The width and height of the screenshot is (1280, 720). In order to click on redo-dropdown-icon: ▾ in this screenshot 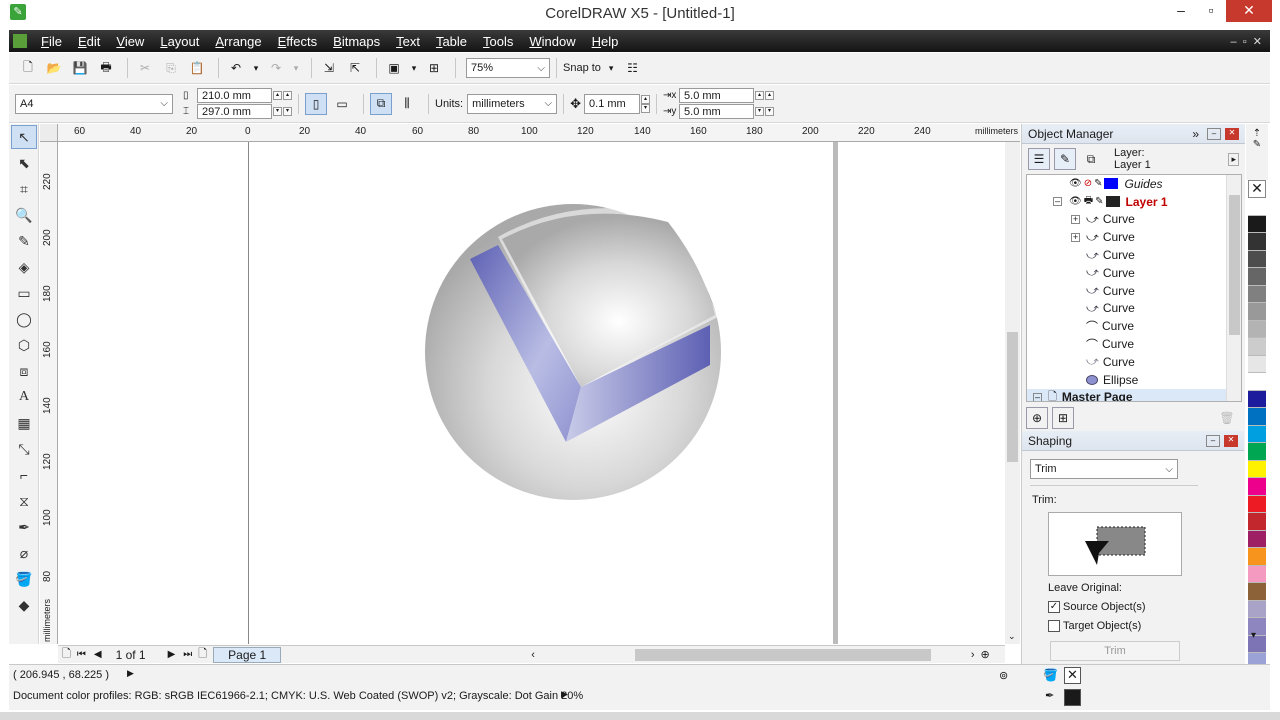, I will do `click(296, 68)`.